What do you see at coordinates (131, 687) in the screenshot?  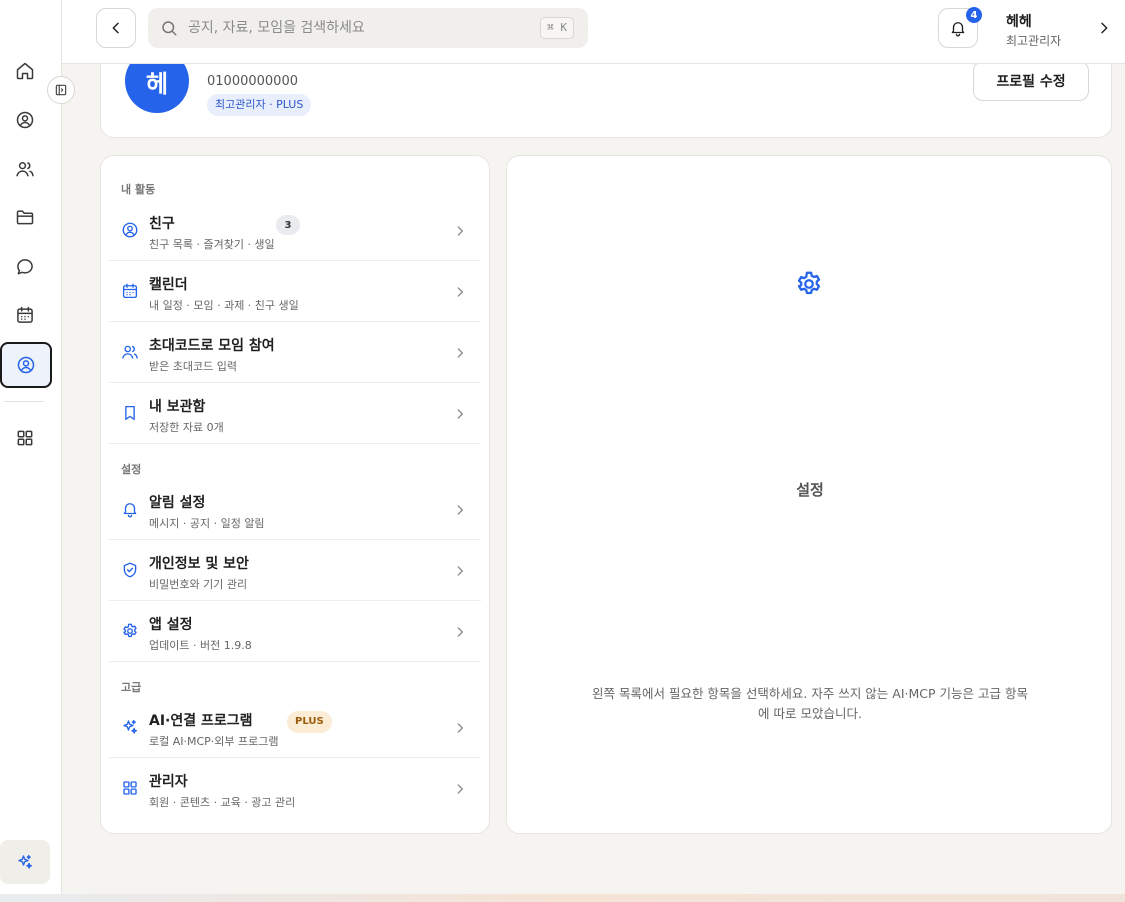 I see `section-label-advanced: 고급` at bounding box center [131, 687].